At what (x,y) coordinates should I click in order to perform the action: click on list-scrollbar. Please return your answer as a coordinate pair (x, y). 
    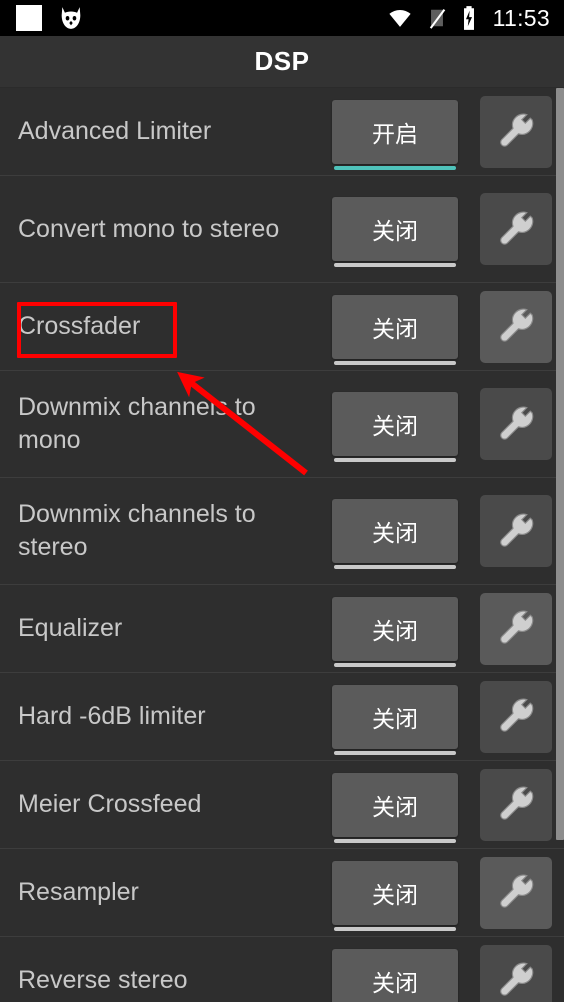
    Looking at the image, I should click on (560, 545).